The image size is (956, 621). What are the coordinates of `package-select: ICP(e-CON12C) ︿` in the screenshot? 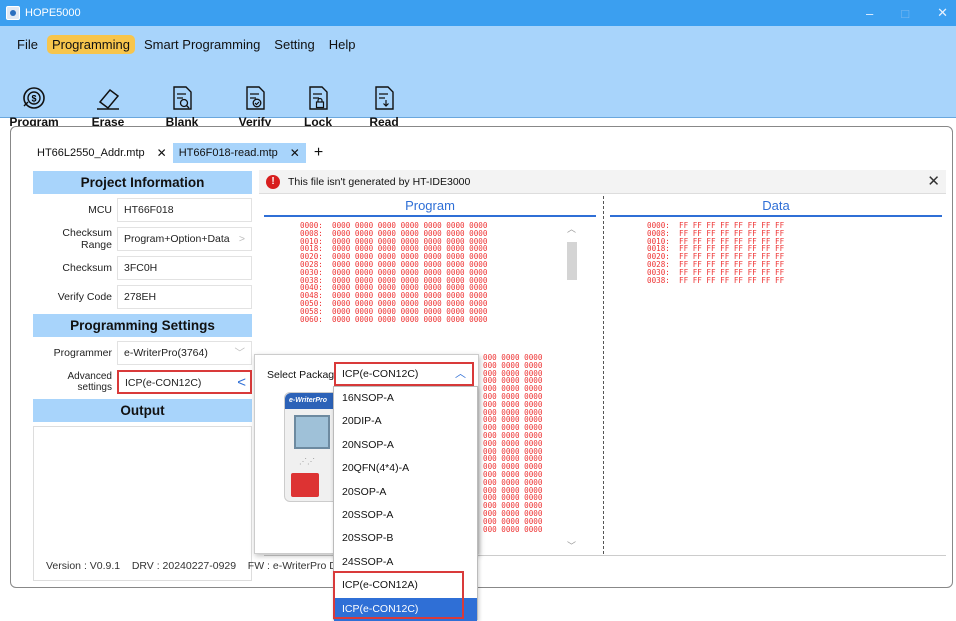 It's located at (404, 374).